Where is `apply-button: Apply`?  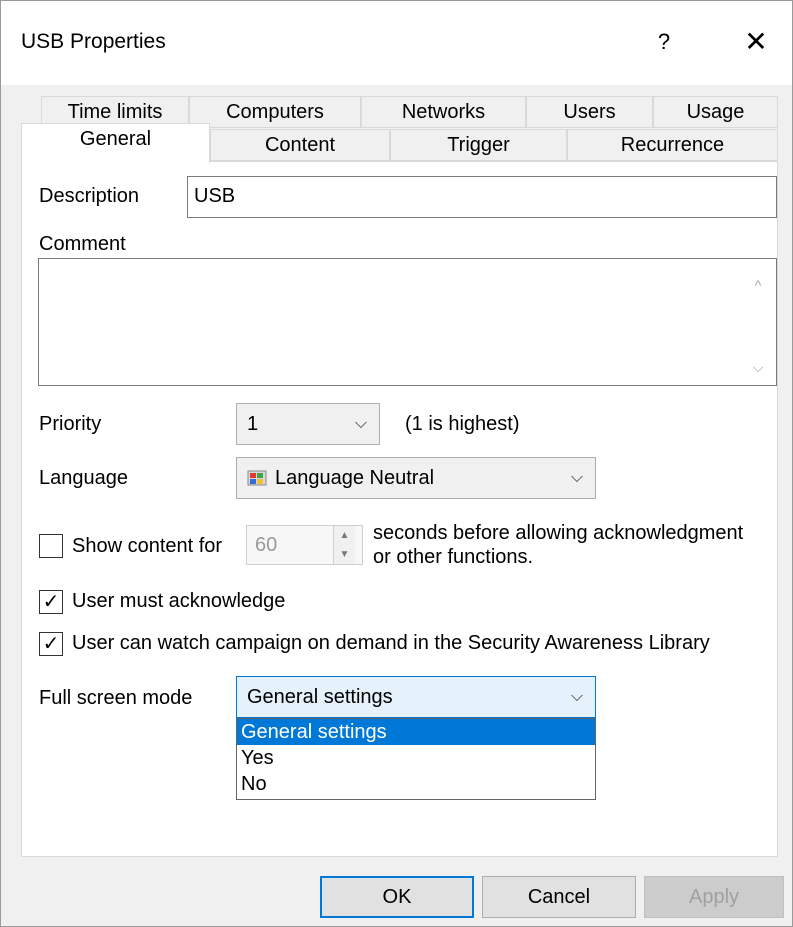 apply-button: Apply is located at coordinates (714, 897).